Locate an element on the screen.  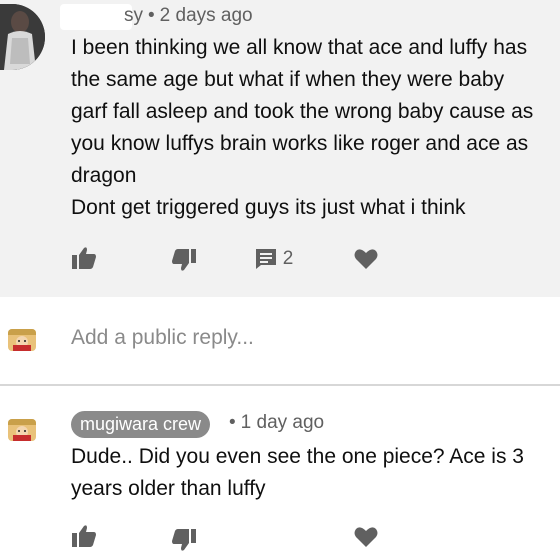
dislike-button is located at coordinates (184, 260).